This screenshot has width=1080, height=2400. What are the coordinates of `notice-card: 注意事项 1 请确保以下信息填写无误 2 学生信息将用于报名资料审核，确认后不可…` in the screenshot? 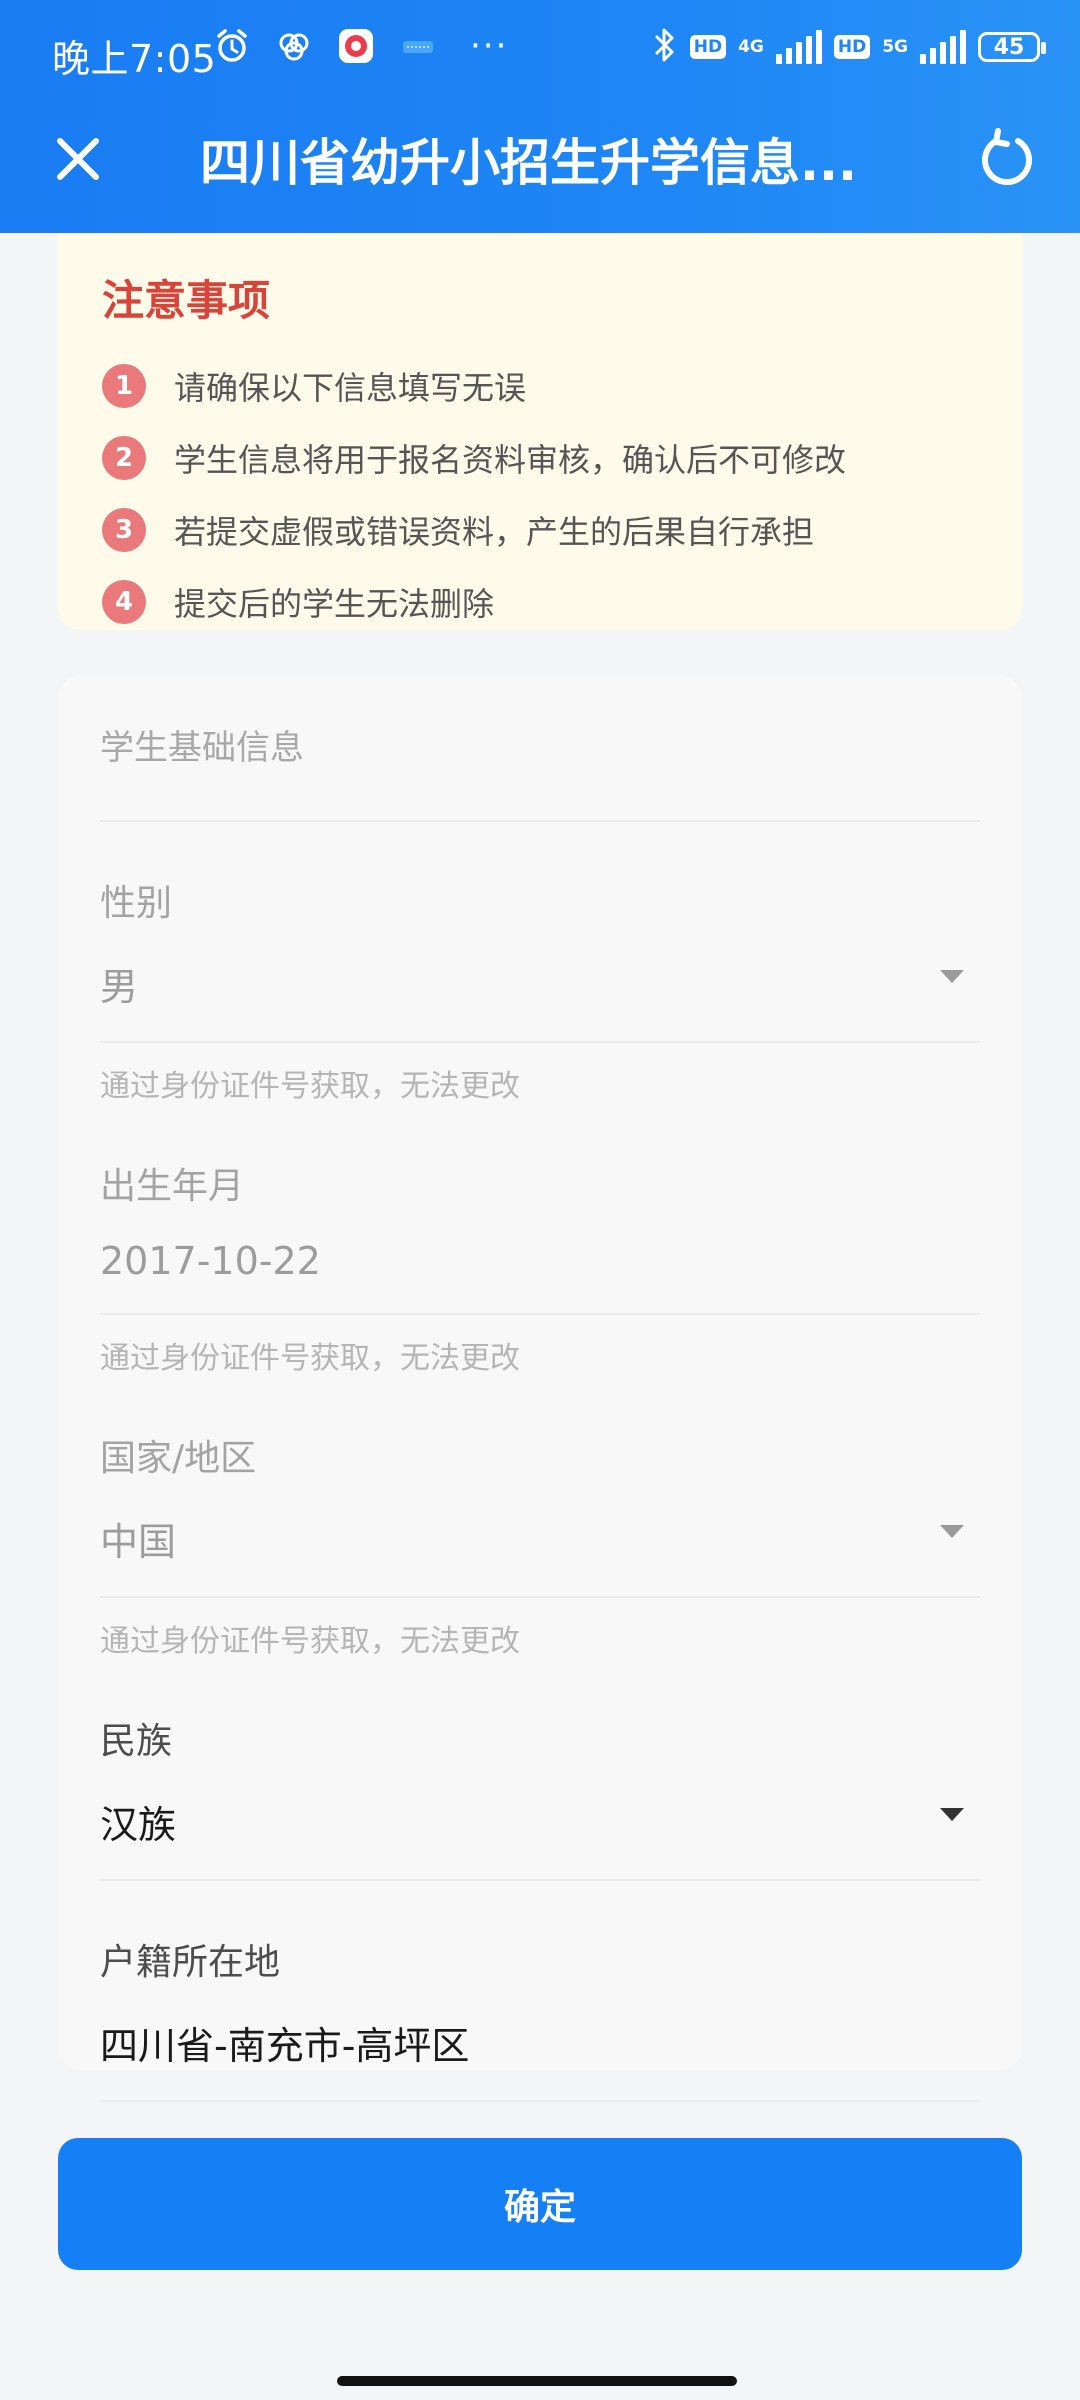 It's located at (540, 431).